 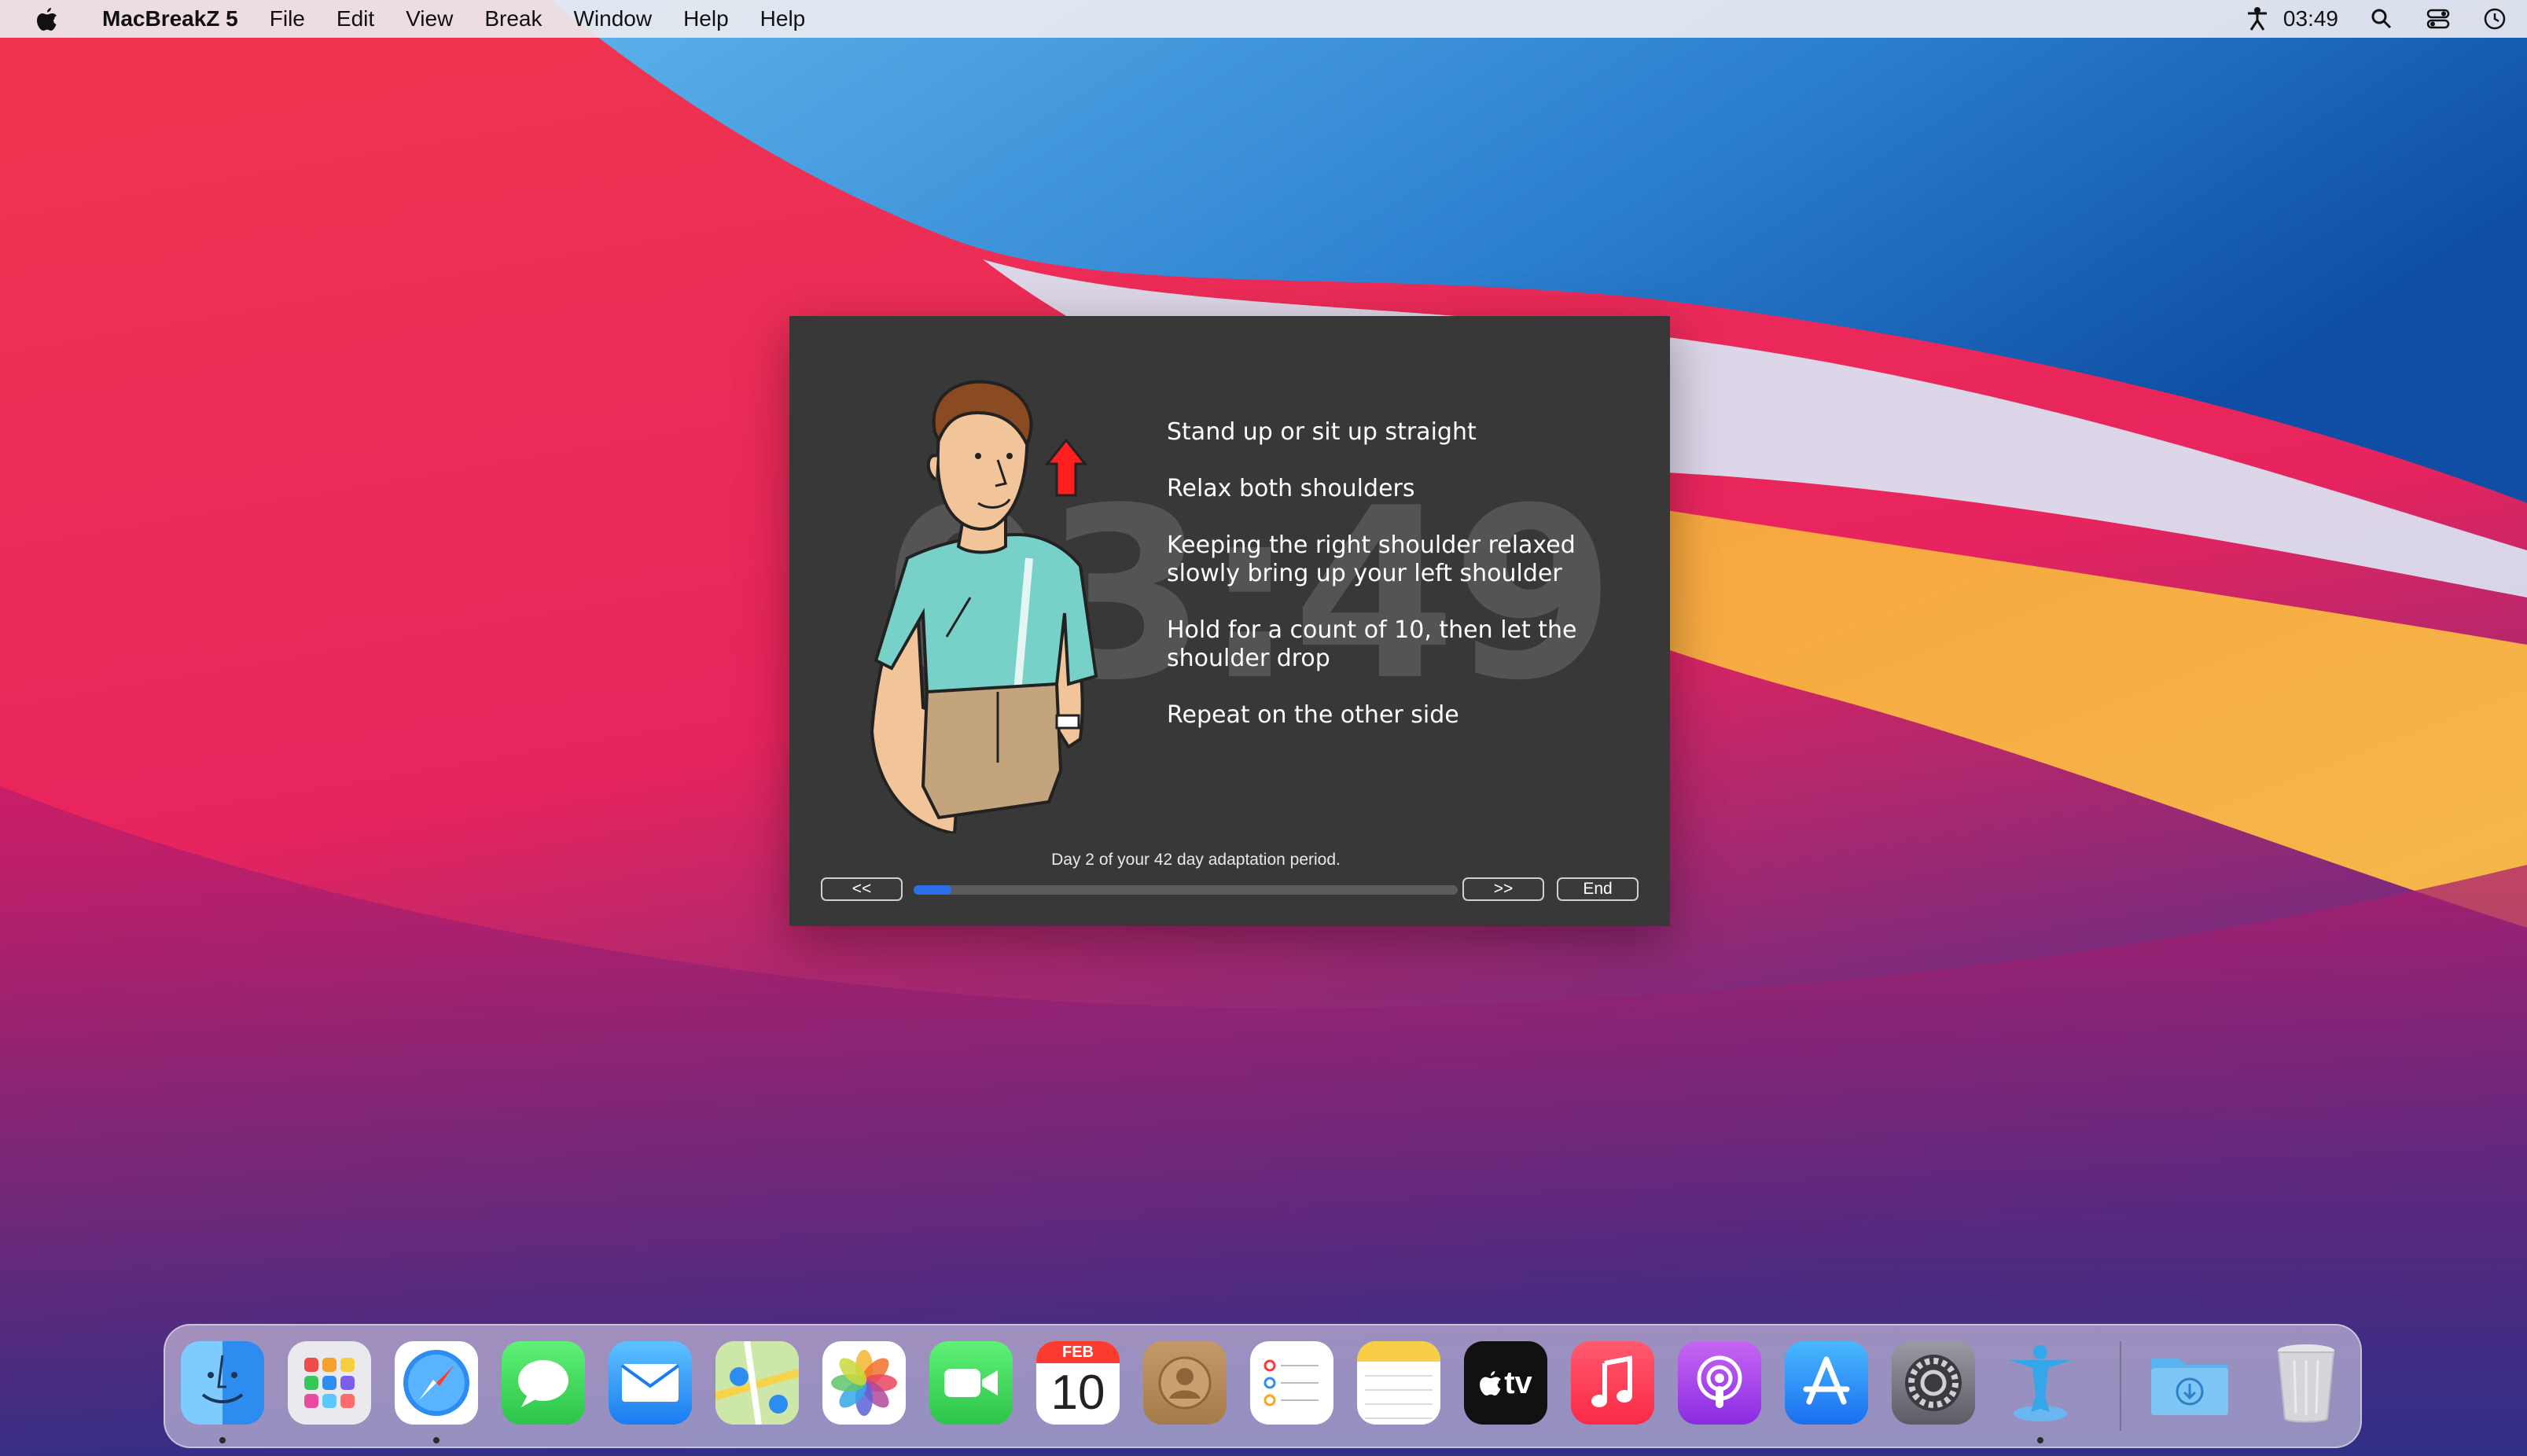 I want to click on app-store-icon, so click(x=1827, y=1383).